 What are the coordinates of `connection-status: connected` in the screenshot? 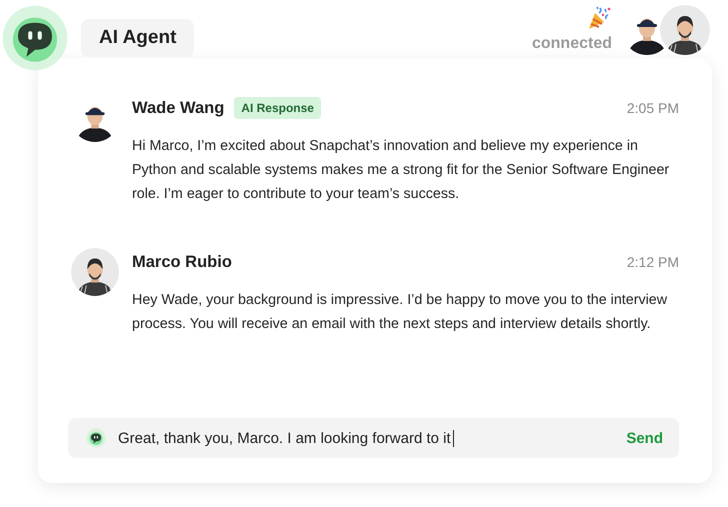 It's located at (572, 44).